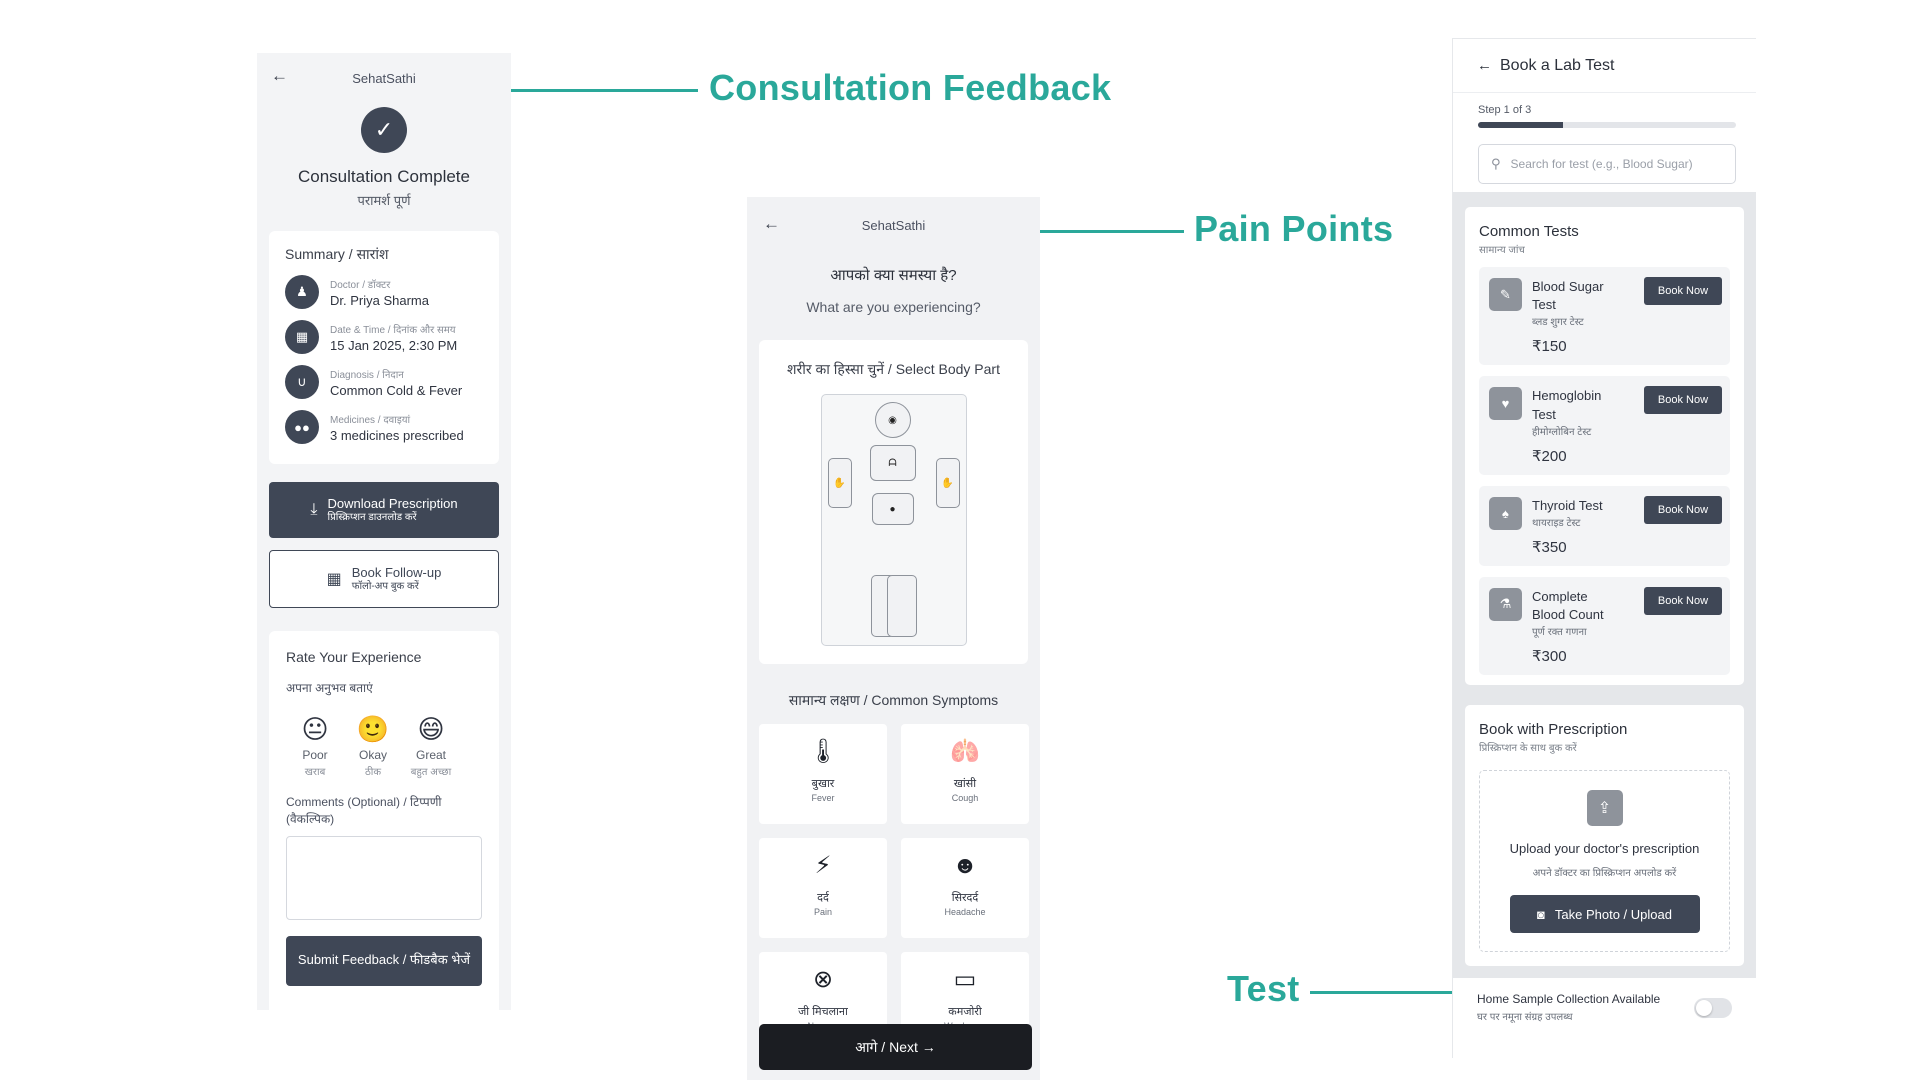 The image size is (1920, 1080). I want to click on annotation-line-consultation, so click(594, 90).